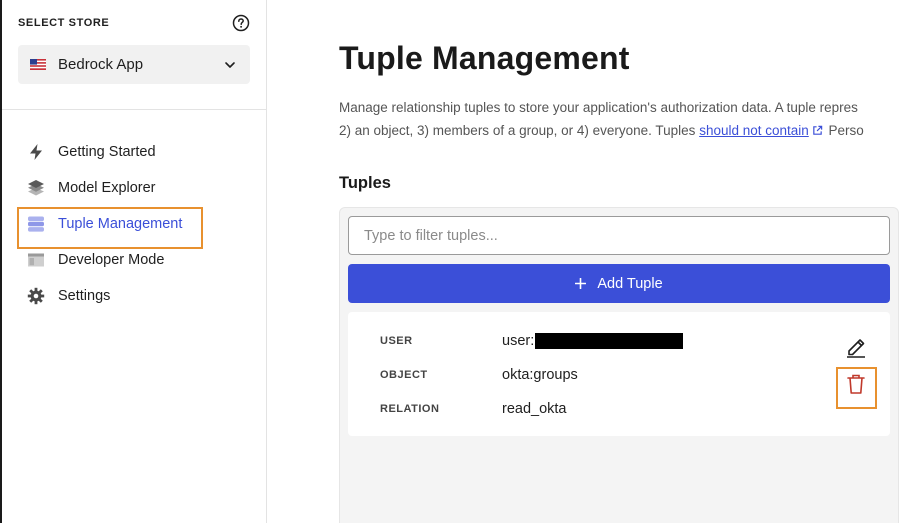  I want to click on add-tuple-button: Add Tuple, so click(619, 283).